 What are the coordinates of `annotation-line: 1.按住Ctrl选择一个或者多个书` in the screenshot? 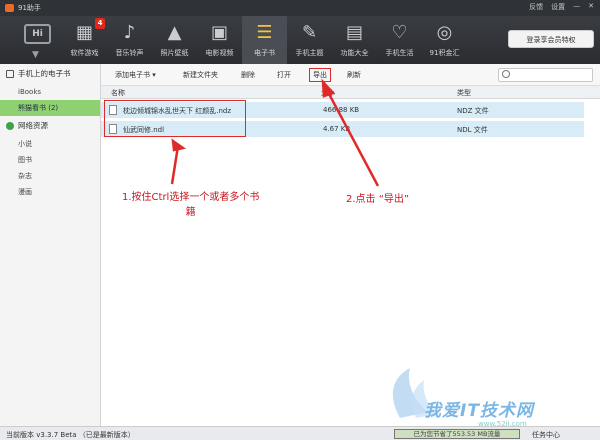 It's located at (191, 197).